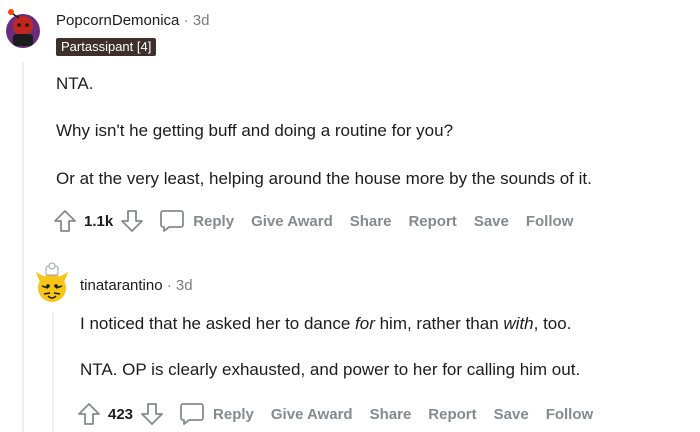 The image size is (700, 432). What do you see at coordinates (365, 323) in the screenshot?
I see `emphasis-for: for` at bounding box center [365, 323].